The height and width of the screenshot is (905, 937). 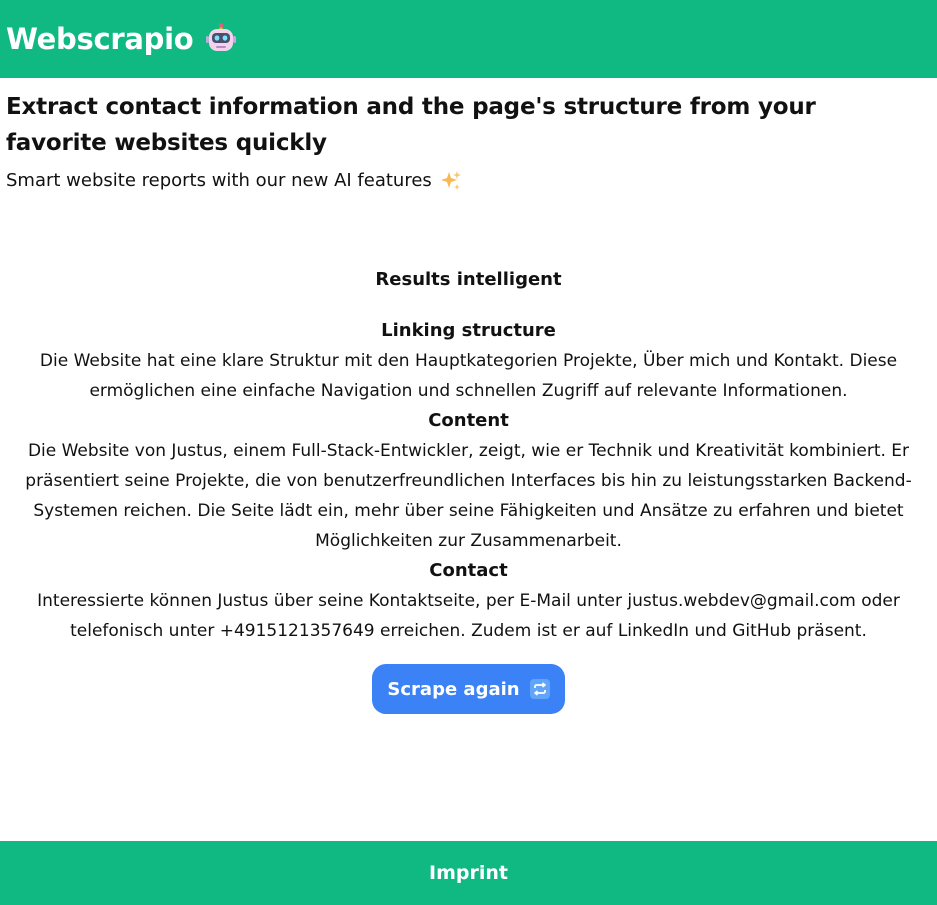 What do you see at coordinates (451, 181) in the screenshot?
I see `sparkles-icon` at bounding box center [451, 181].